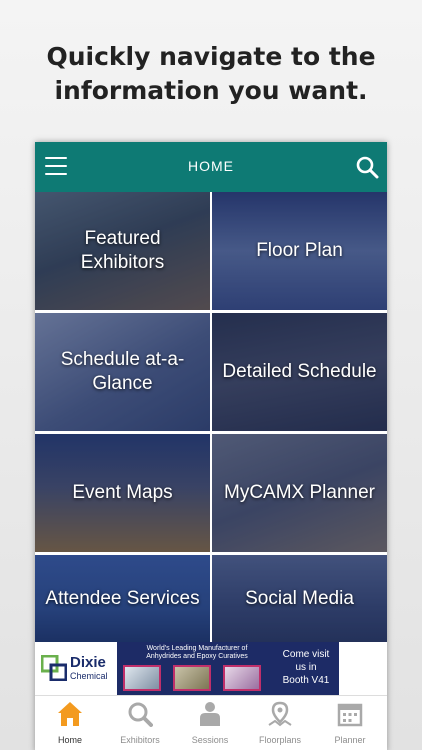 The image size is (422, 750). I want to click on tile-label: Schedule at-a-Glance, so click(122, 371).